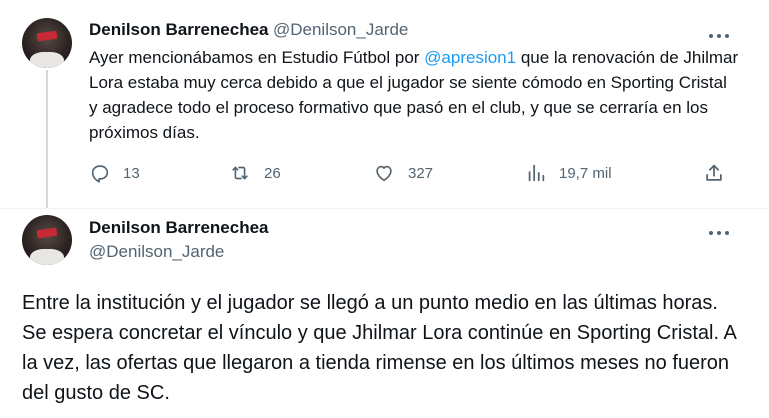 This screenshot has width=769, height=418. What do you see at coordinates (402, 173) in the screenshot?
I see `like-button: 327` at bounding box center [402, 173].